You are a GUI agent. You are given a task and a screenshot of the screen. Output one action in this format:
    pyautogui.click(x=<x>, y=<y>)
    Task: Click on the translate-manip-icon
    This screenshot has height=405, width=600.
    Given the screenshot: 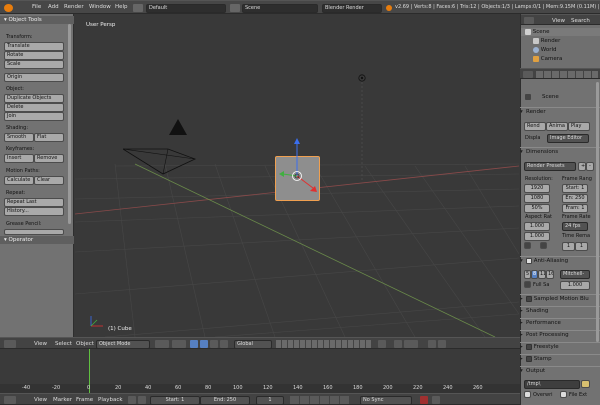 What is the action you would take?
    pyautogui.click(x=204, y=344)
    